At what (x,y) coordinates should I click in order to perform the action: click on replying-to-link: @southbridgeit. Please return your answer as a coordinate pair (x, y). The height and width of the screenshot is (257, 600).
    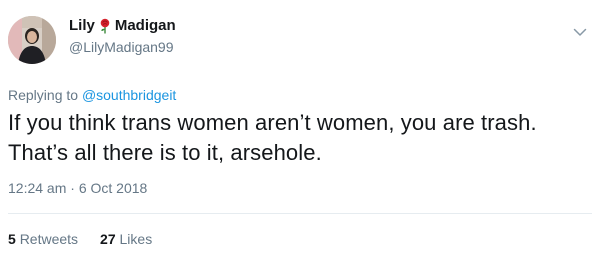
    Looking at the image, I should click on (129, 95).